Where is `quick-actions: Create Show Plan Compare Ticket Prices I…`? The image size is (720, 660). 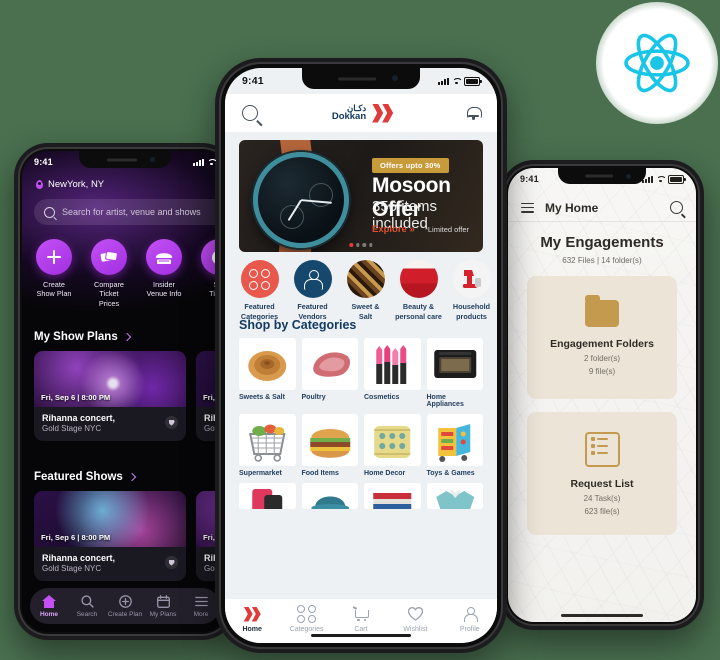
quick-actions: Create Show Plan Compare Ticket Prices I… is located at coordinates (131, 273).